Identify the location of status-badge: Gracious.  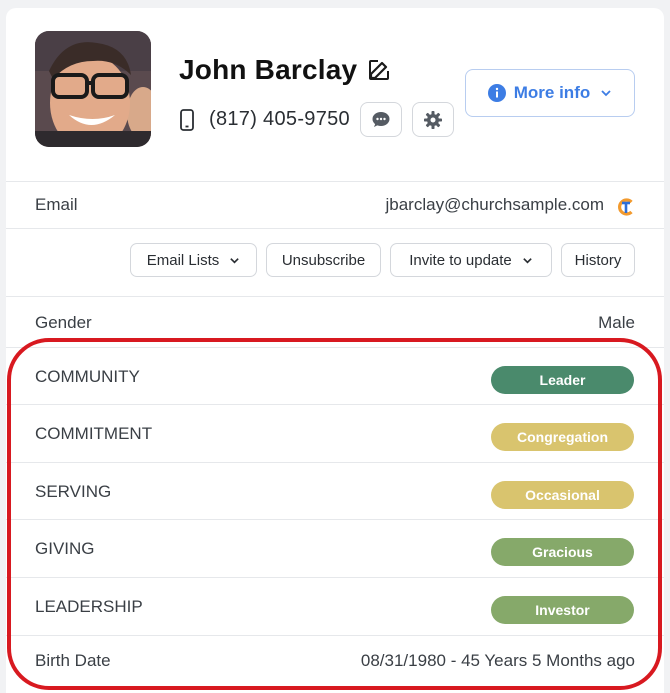
(562, 552).